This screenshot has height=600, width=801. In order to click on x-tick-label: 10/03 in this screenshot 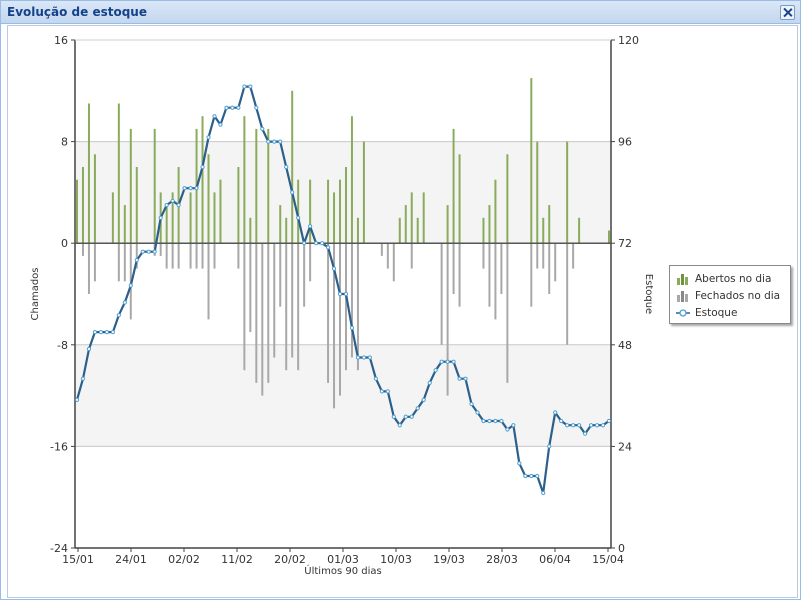, I will do `click(396, 559)`.